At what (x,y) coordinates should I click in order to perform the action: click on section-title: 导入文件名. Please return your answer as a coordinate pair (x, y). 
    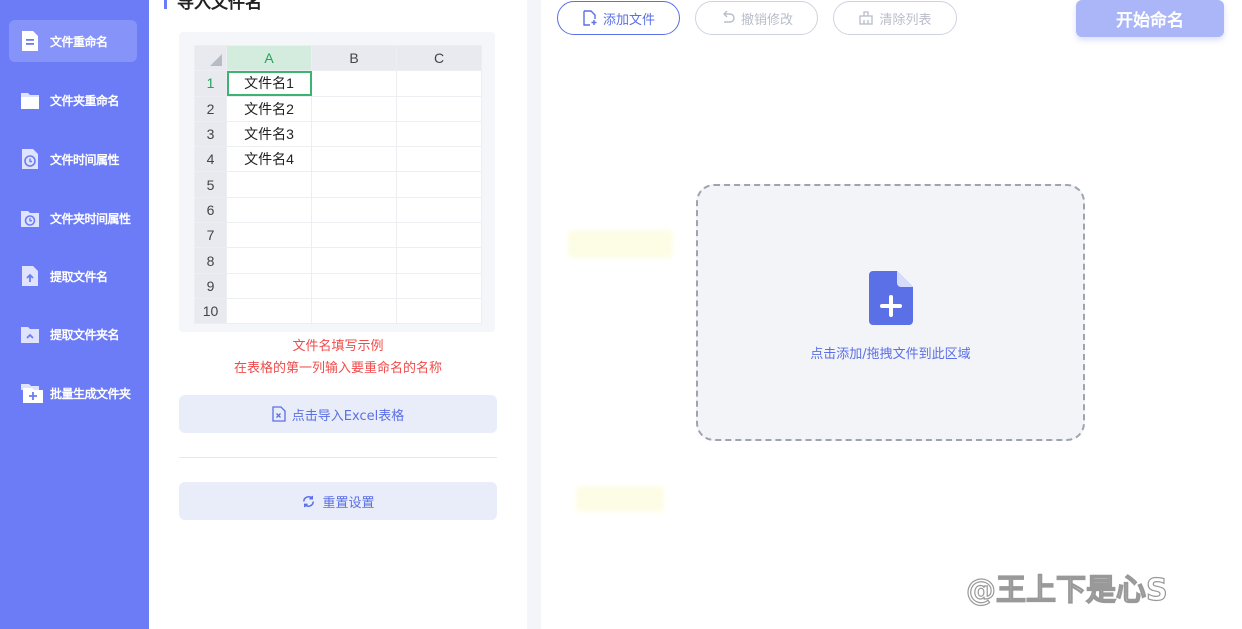
    Looking at the image, I should click on (213, 6).